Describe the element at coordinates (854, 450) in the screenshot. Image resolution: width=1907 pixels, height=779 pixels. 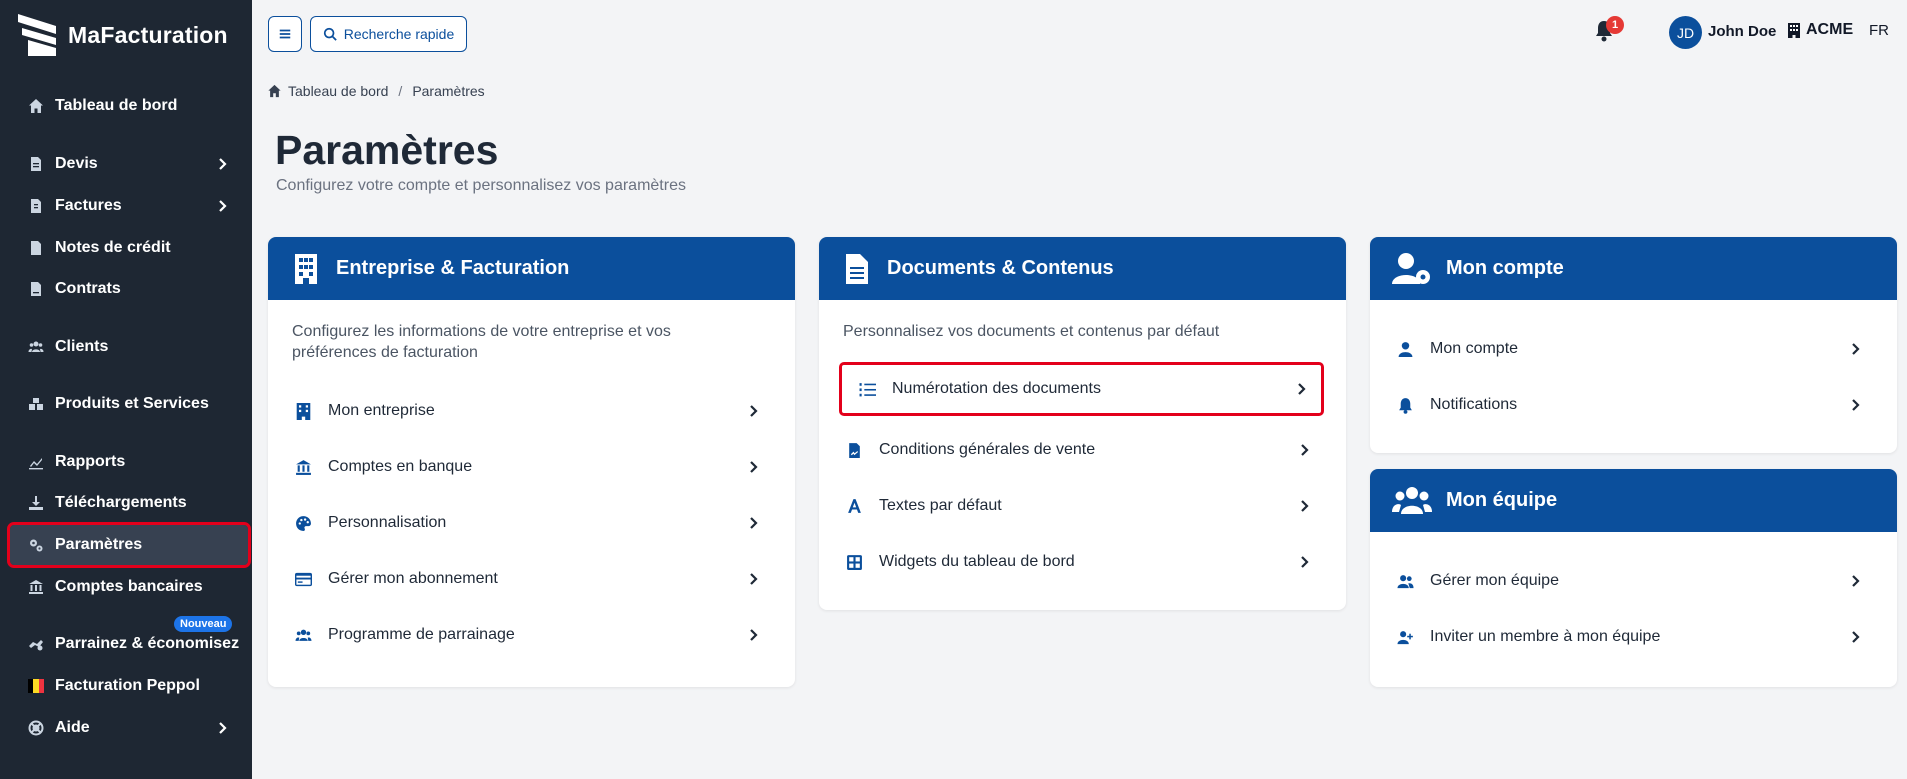
I see `file-contract-icon` at that location.